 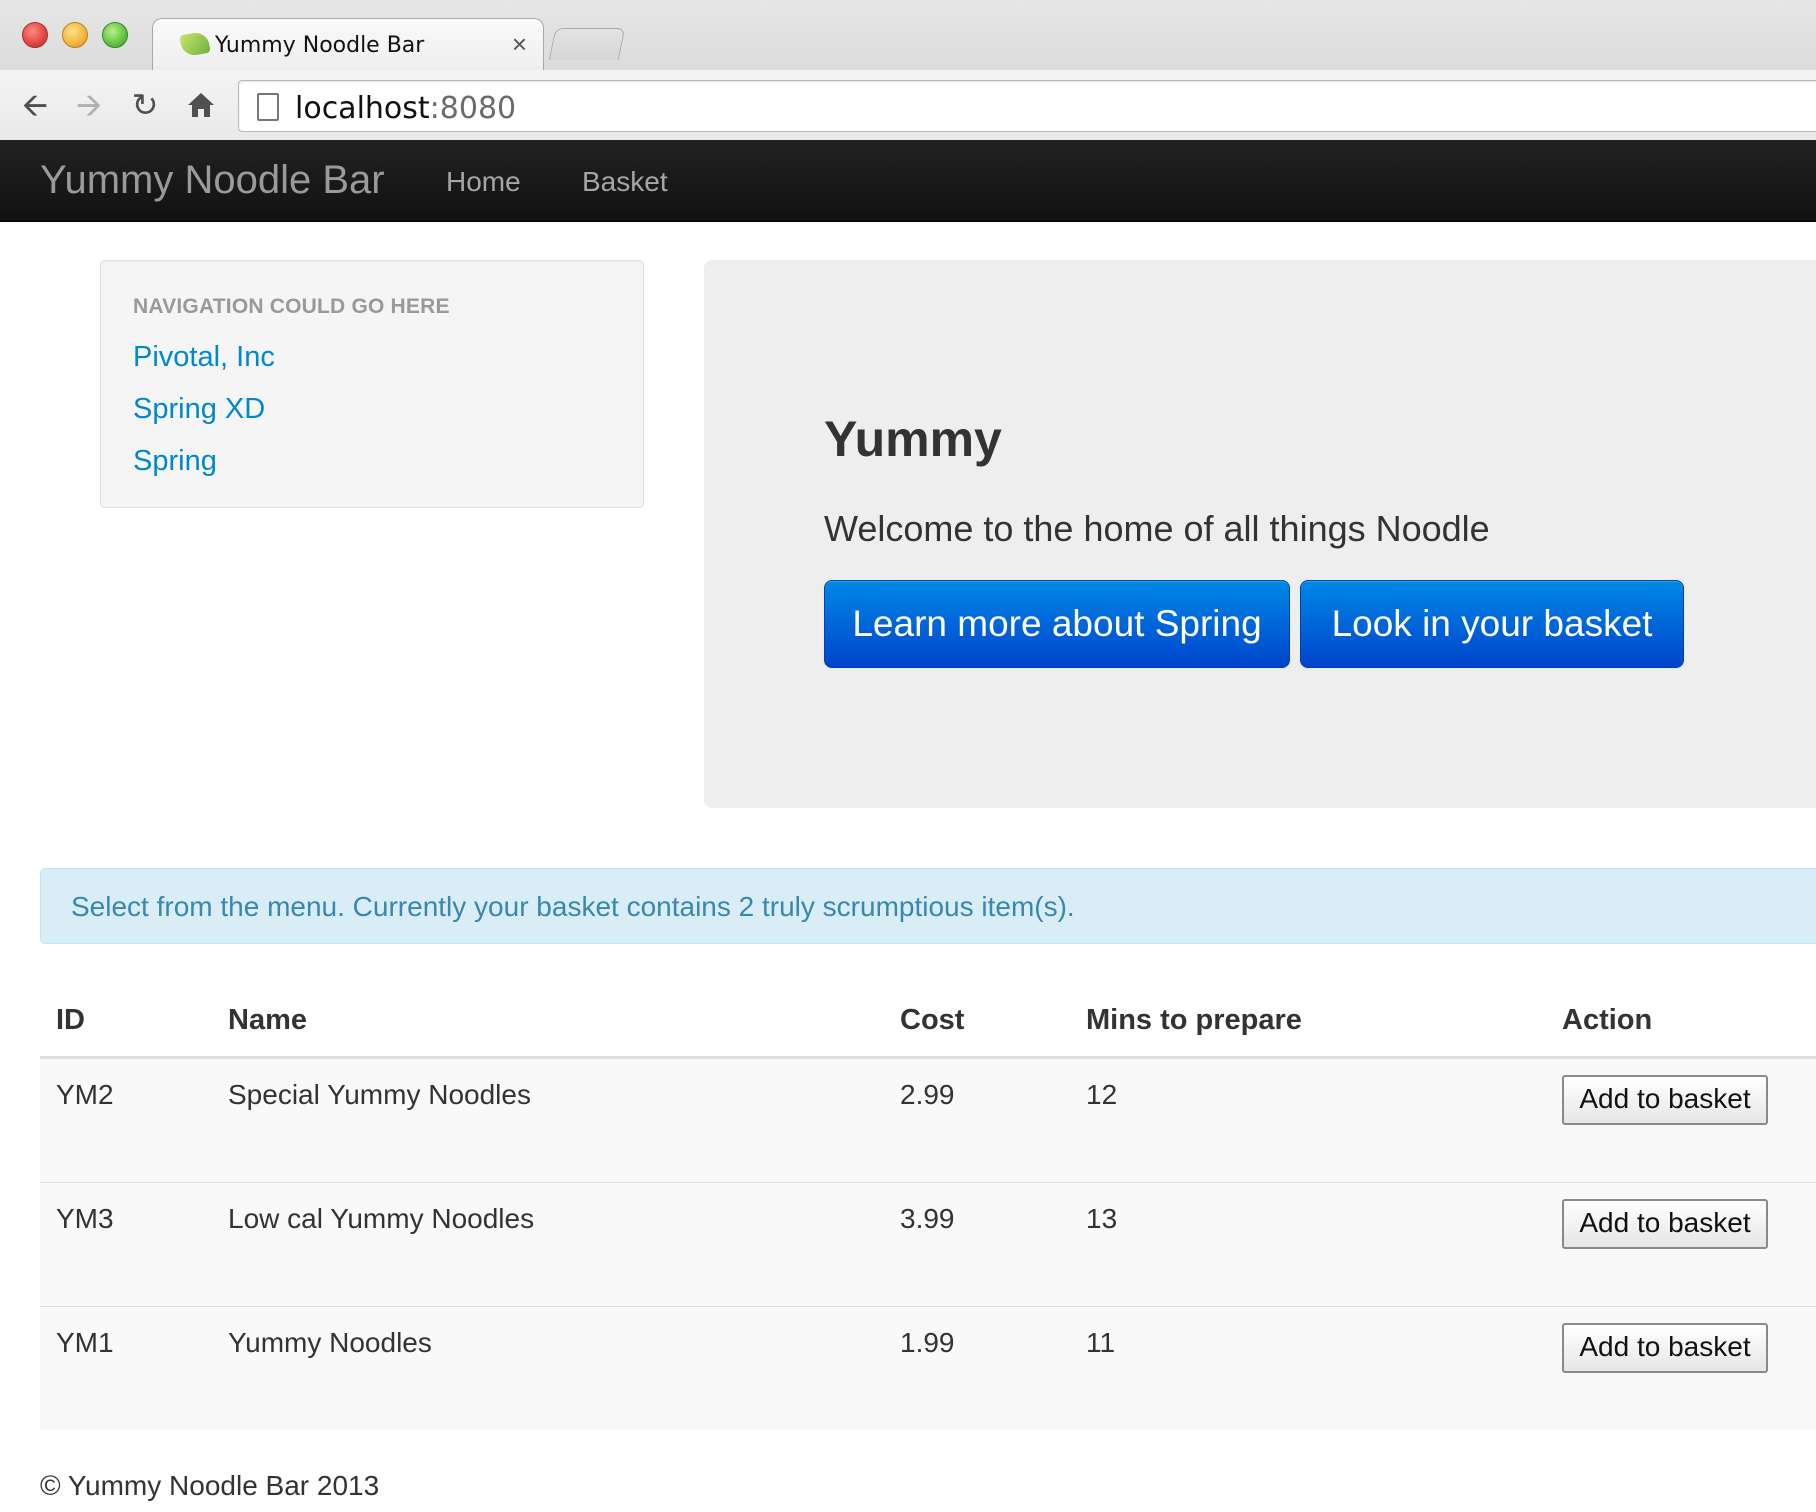 I want to click on cell-mins: 11, so click(x=1101, y=1342).